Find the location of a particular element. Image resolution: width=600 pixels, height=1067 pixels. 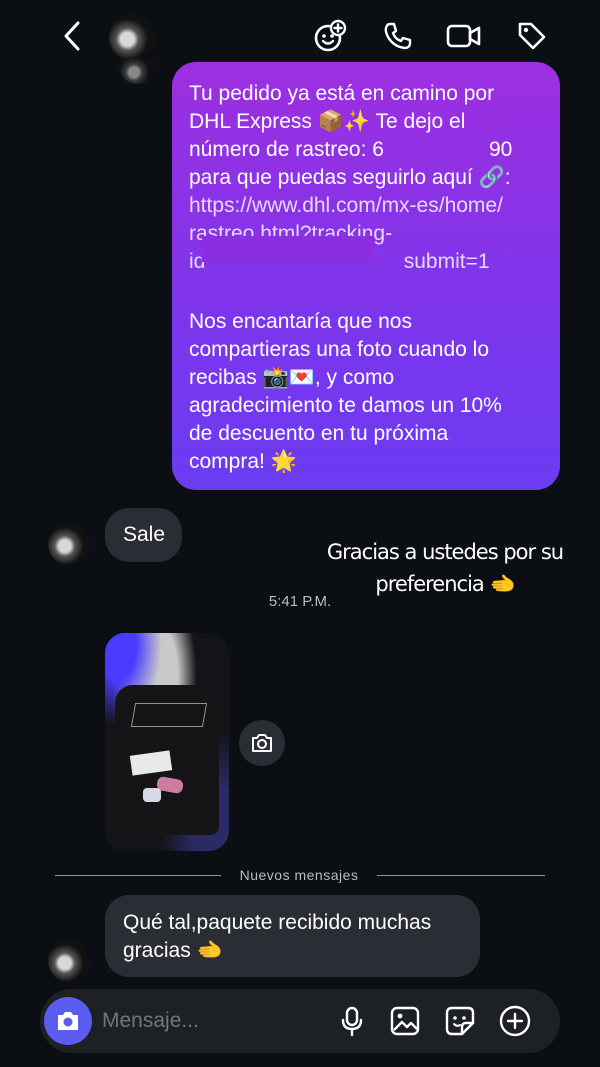

sticker-icon is located at coordinates (460, 1021).